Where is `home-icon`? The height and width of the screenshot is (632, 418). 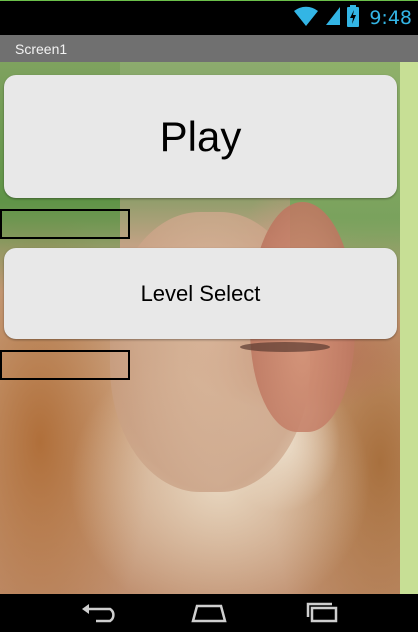
home-icon is located at coordinates (209, 614).